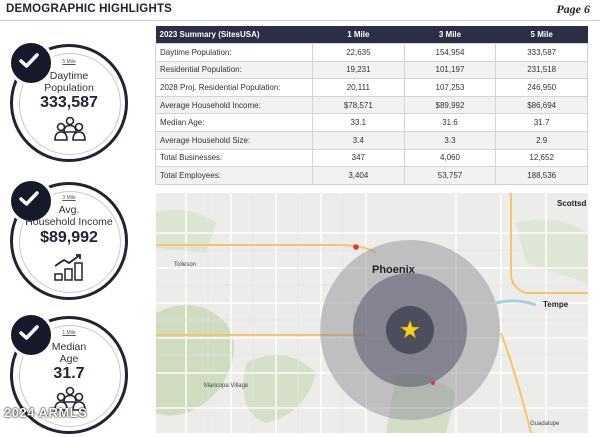  I want to click on table-row: Total Businesses: 347 4,060 12,652, so click(371, 158).